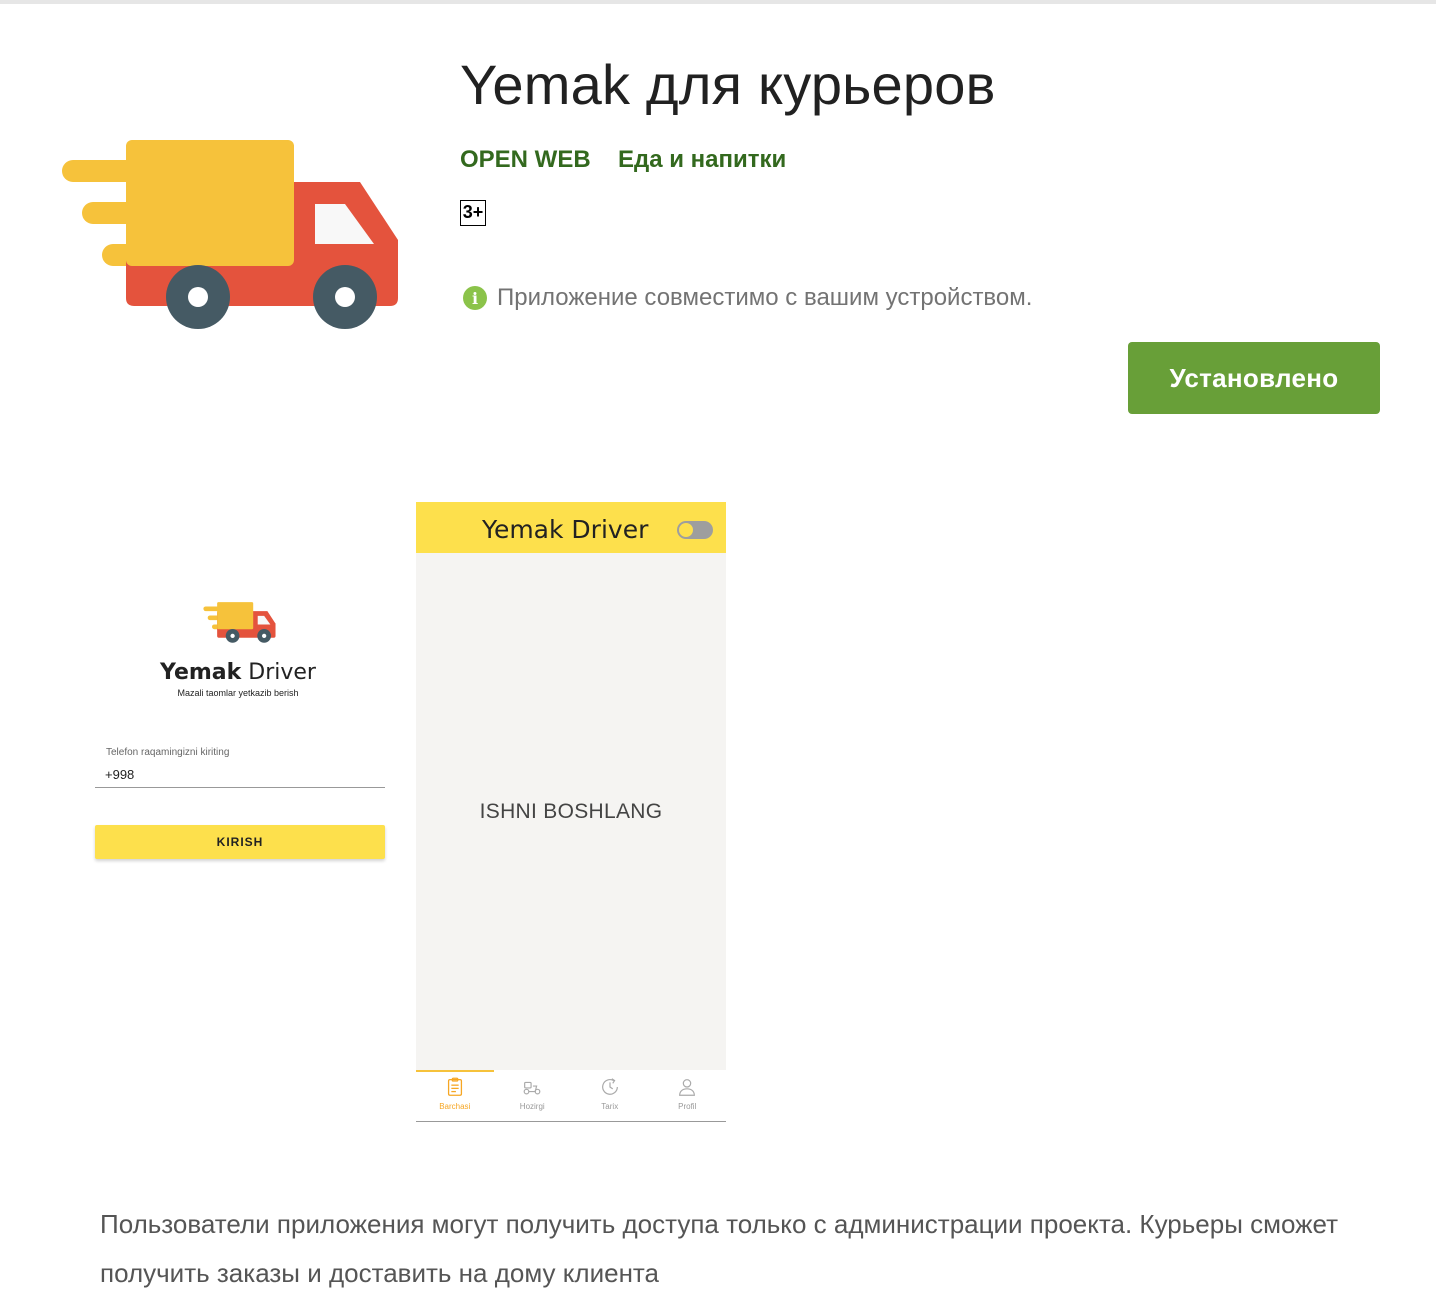 The width and height of the screenshot is (1436, 1314). I want to click on phone-label: Telefon raqamingizni kiriting, so click(168, 752).